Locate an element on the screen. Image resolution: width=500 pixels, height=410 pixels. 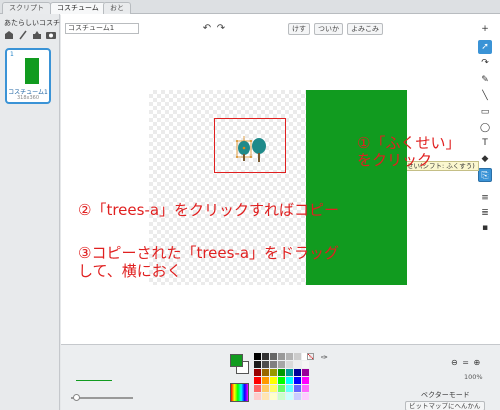
no-color-icon is located at coordinates (310, 356).